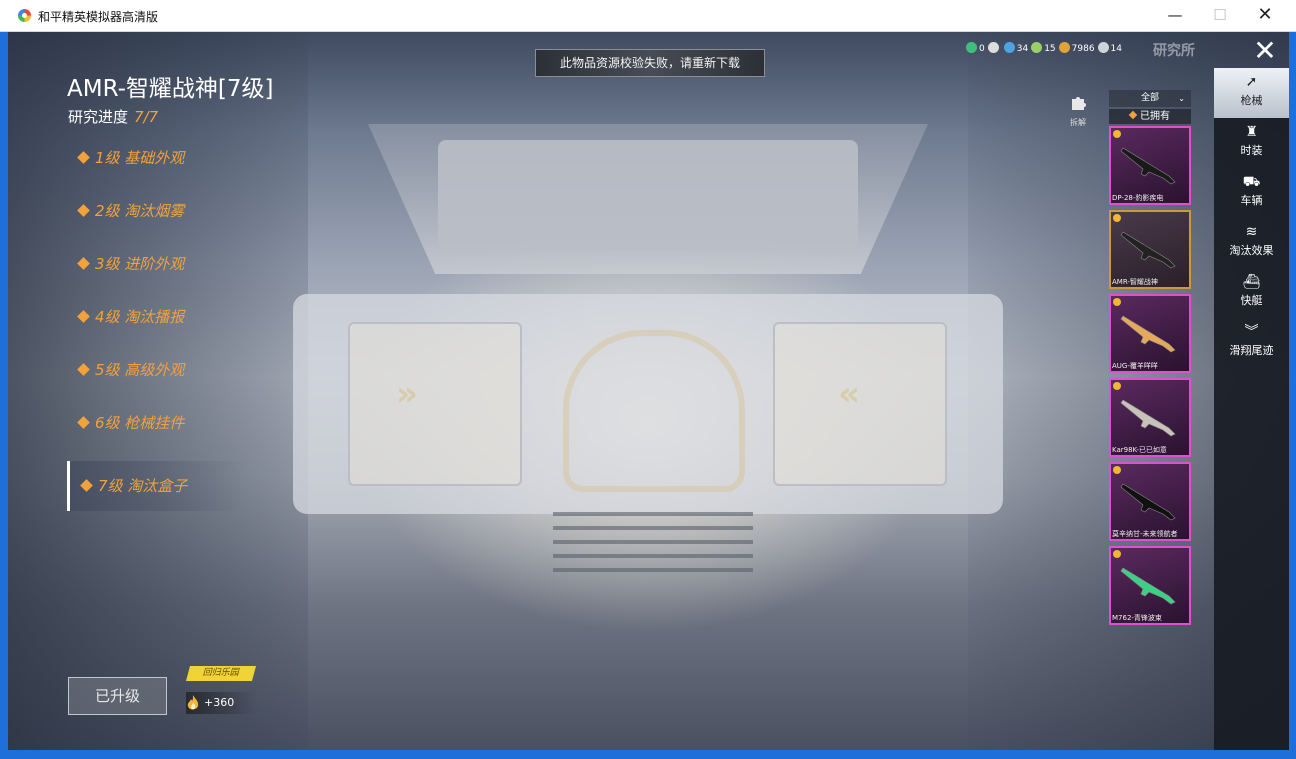  What do you see at coordinates (654, 411) in the screenshot?
I see `helmet-emblem` at bounding box center [654, 411].